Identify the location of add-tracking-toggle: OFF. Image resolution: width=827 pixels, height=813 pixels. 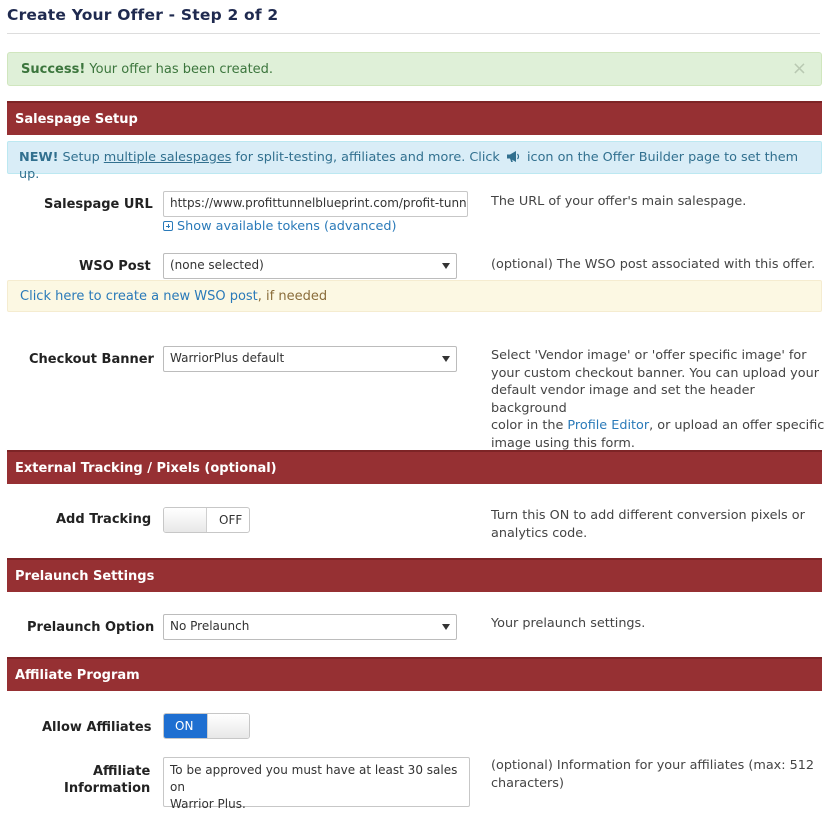
(206, 520).